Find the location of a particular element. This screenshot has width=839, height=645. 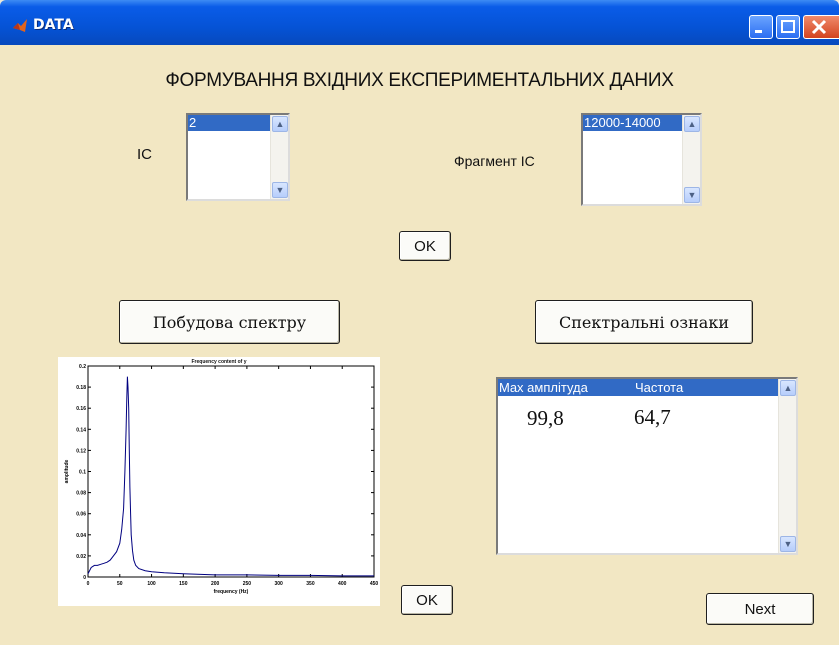

x-axis-label: frequency (Hz) is located at coordinates (231, 592).